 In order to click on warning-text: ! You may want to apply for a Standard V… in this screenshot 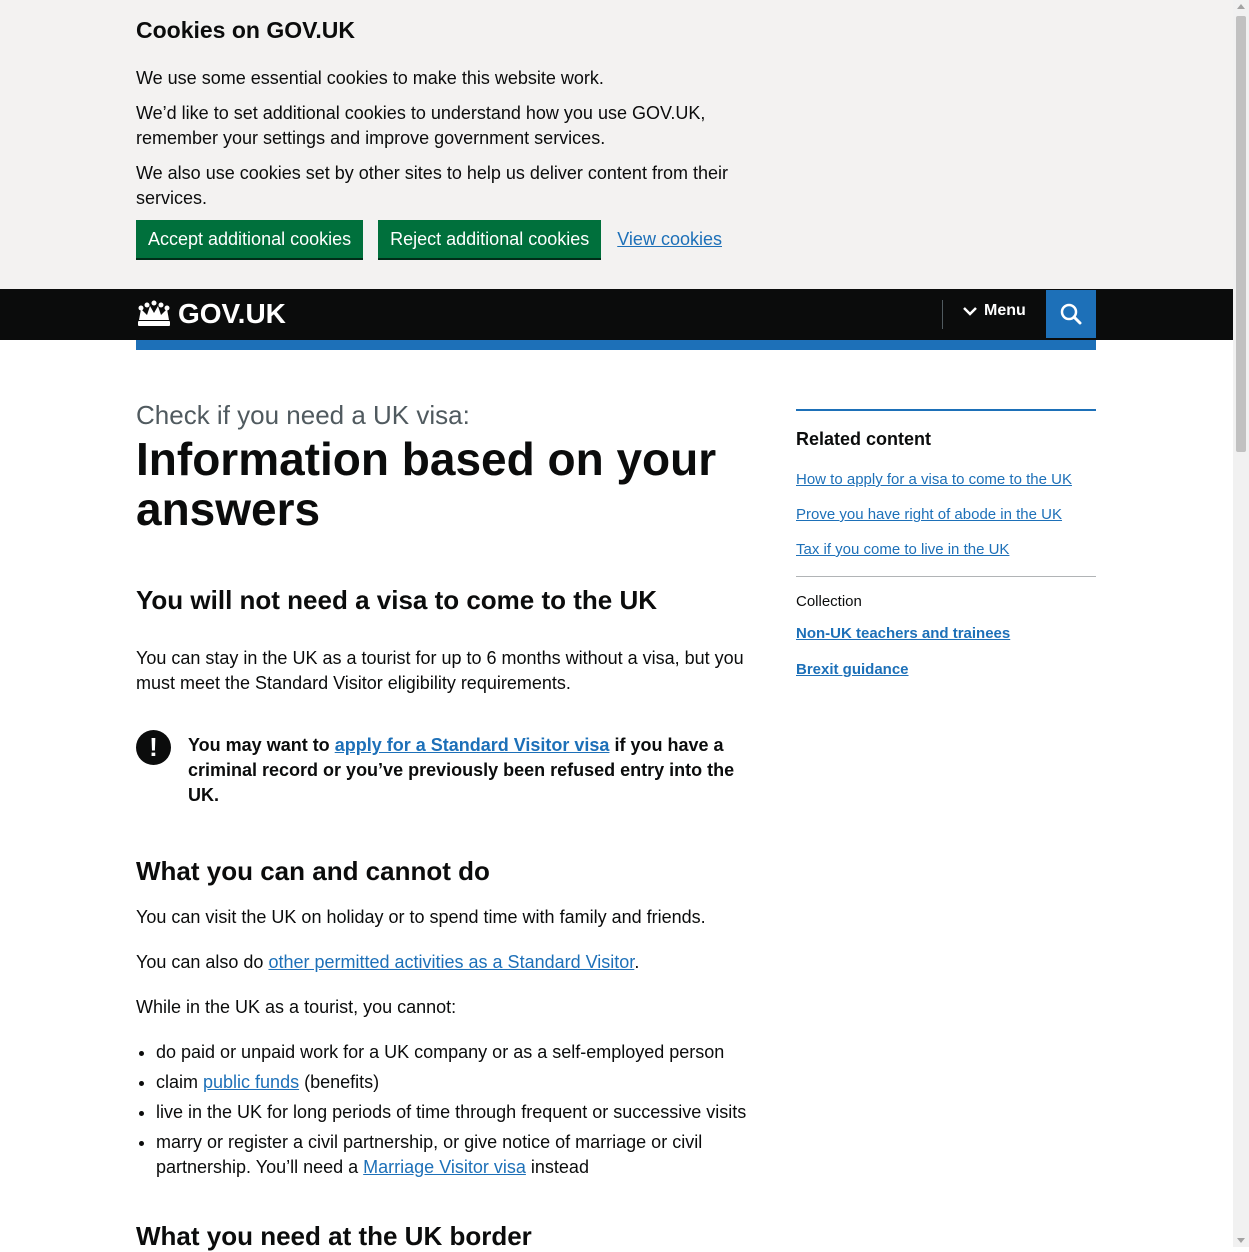, I will do `click(451, 769)`.